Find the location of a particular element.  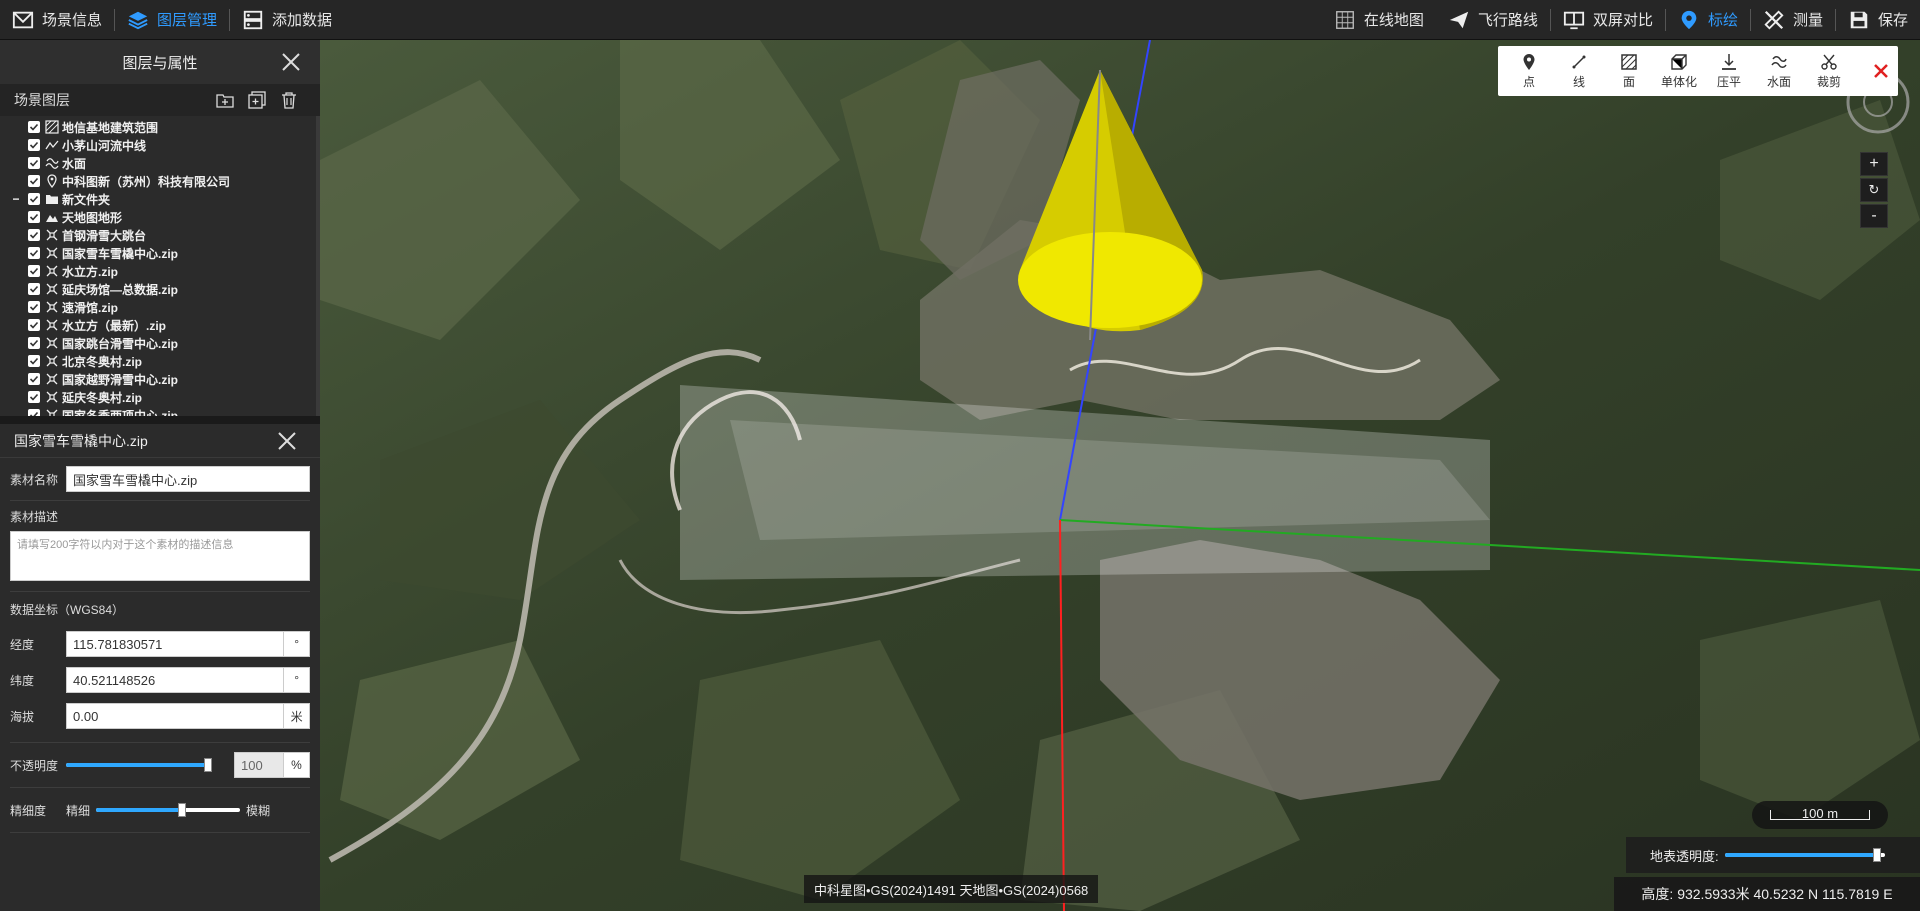

draw-area-button: 面 is located at coordinates (1629, 71).